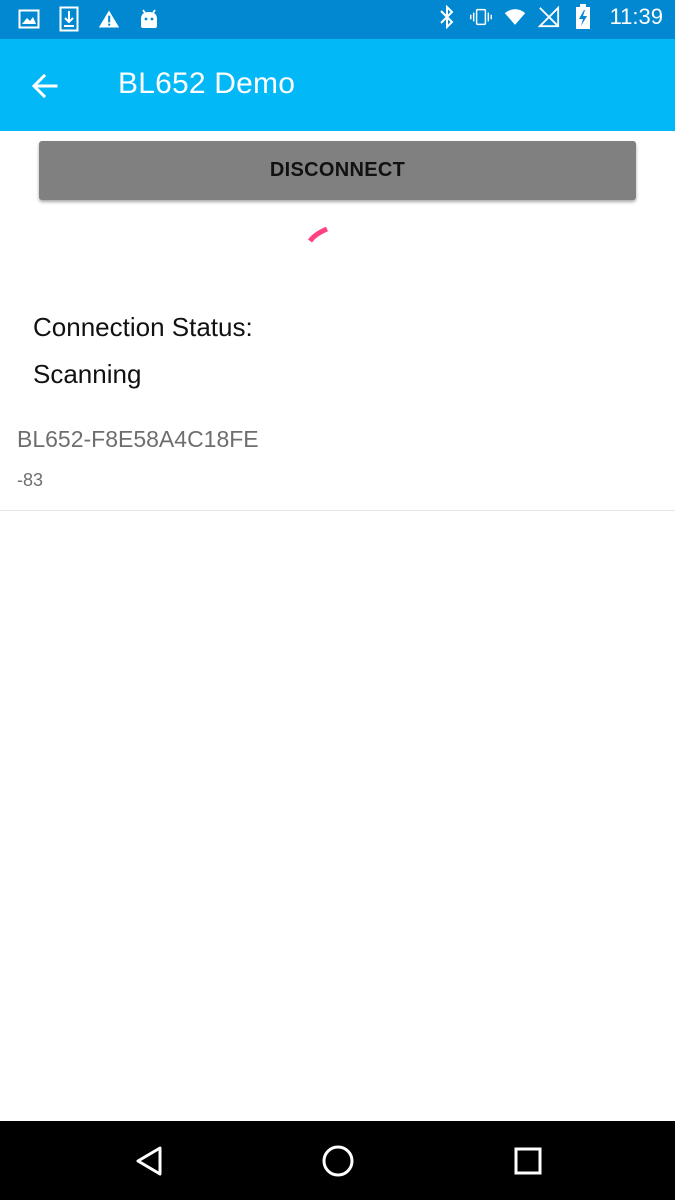 The height and width of the screenshot is (1200, 675). Describe the element at coordinates (69, 19) in the screenshot. I see `download-icon` at that location.